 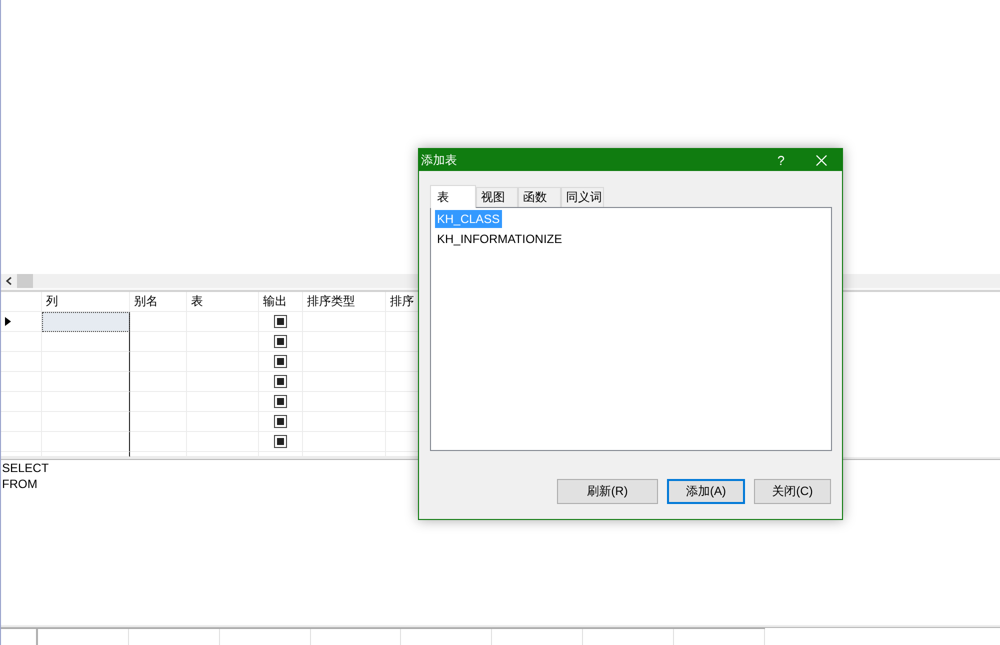 What do you see at coordinates (158, 302) in the screenshot?
I see `column-header: 别名` at bounding box center [158, 302].